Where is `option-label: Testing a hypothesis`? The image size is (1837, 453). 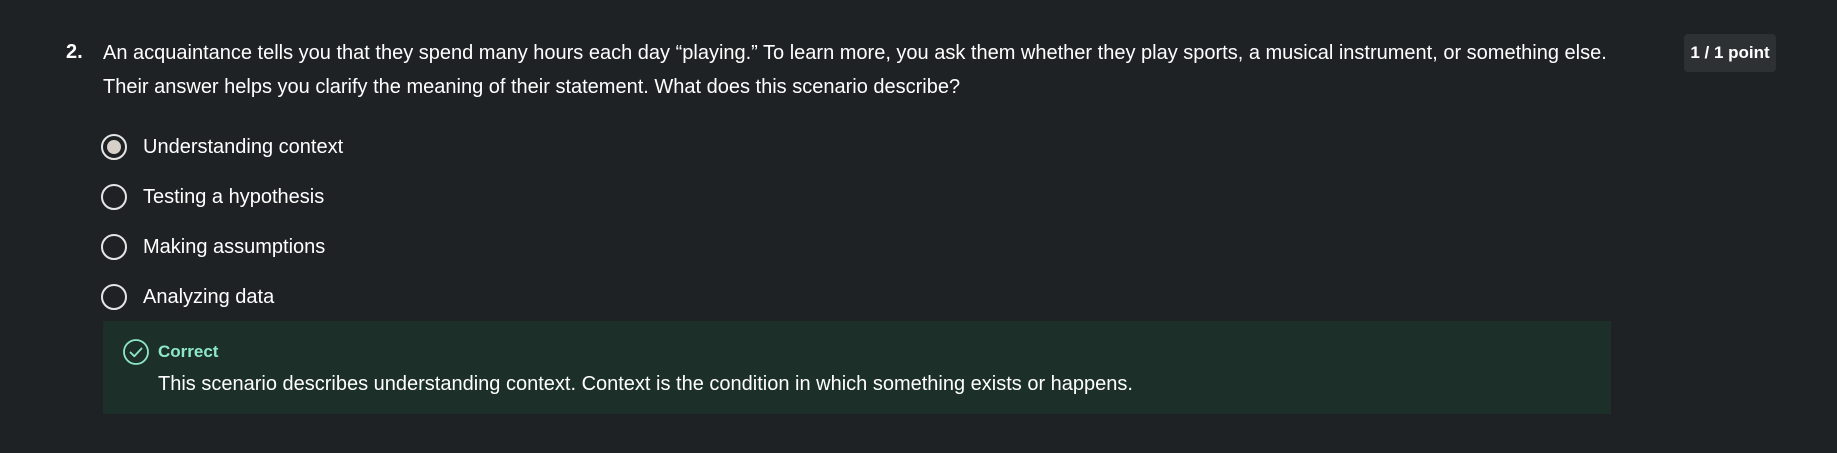 option-label: Testing a hypothesis is located at coordinates (234, 197).